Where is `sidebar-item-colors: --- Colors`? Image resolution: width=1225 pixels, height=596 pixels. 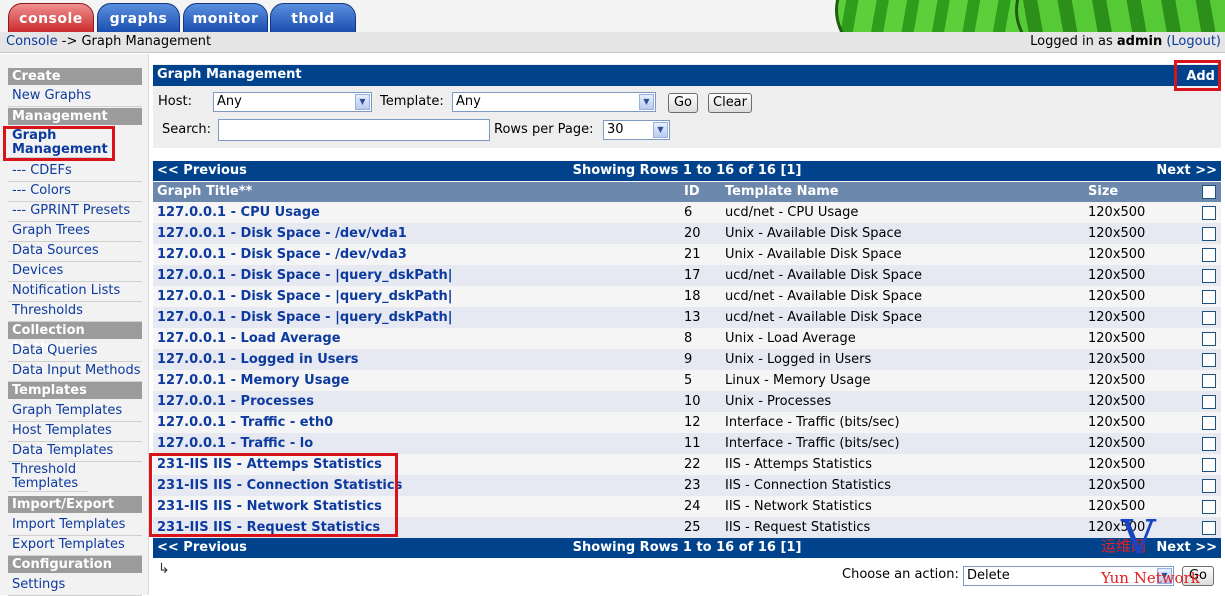 sidebar-item-colors: --- Colors is located at coordinates (75, 192).